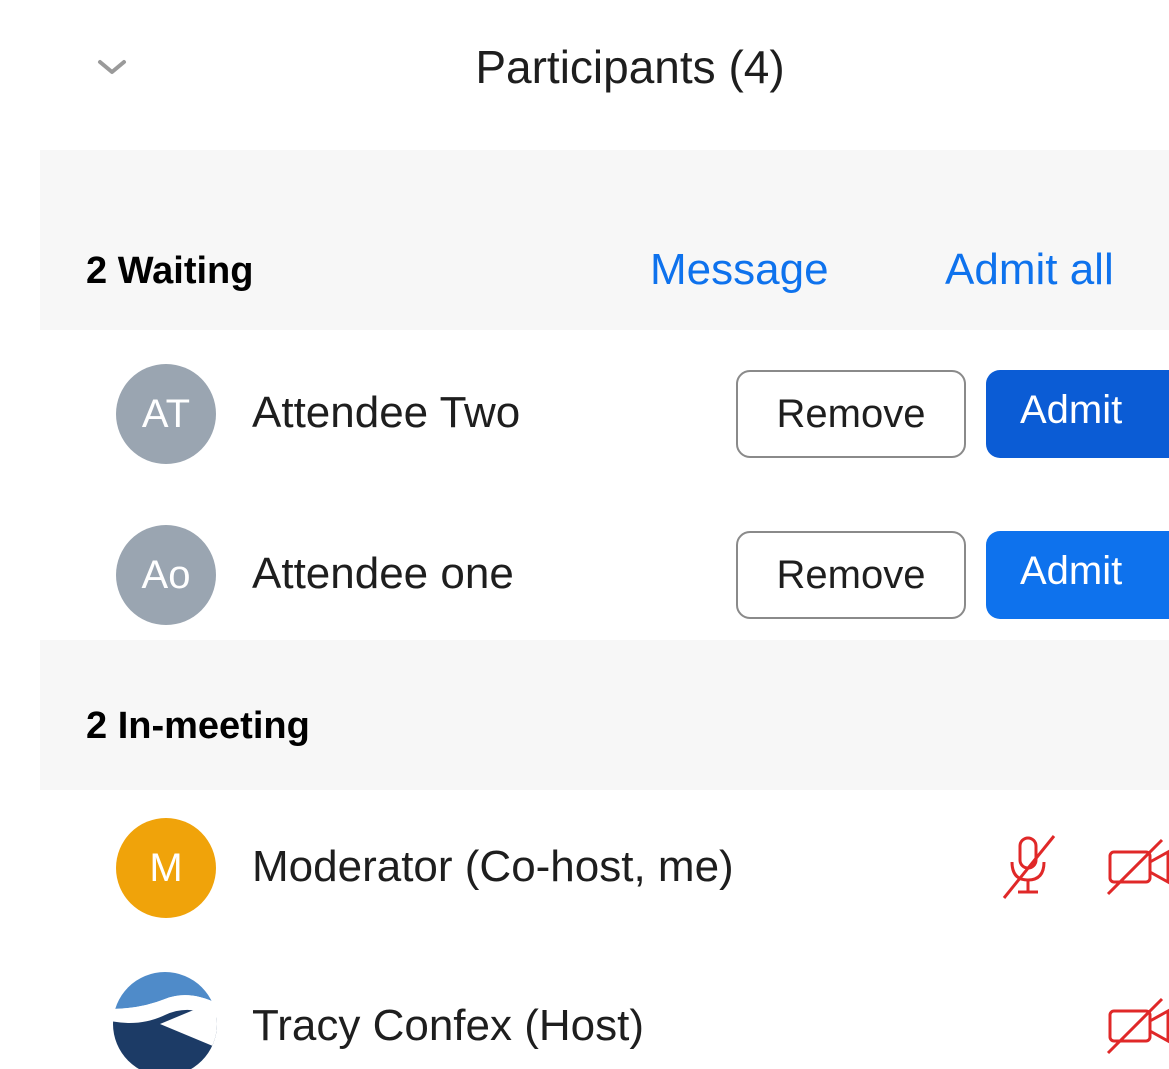 Image resolution: width=1169 pixels, height=1069 pixels. I want to click on panel-title: Participants (4), so click(630, 67).